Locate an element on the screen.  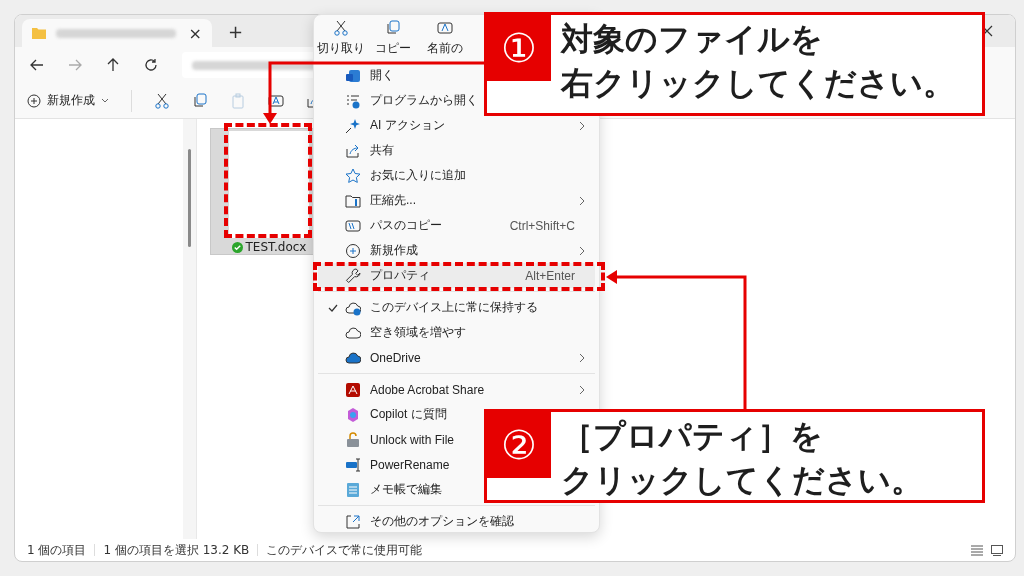
instruction-text: ［プロパティ］を is located at coordinates (692, 436).